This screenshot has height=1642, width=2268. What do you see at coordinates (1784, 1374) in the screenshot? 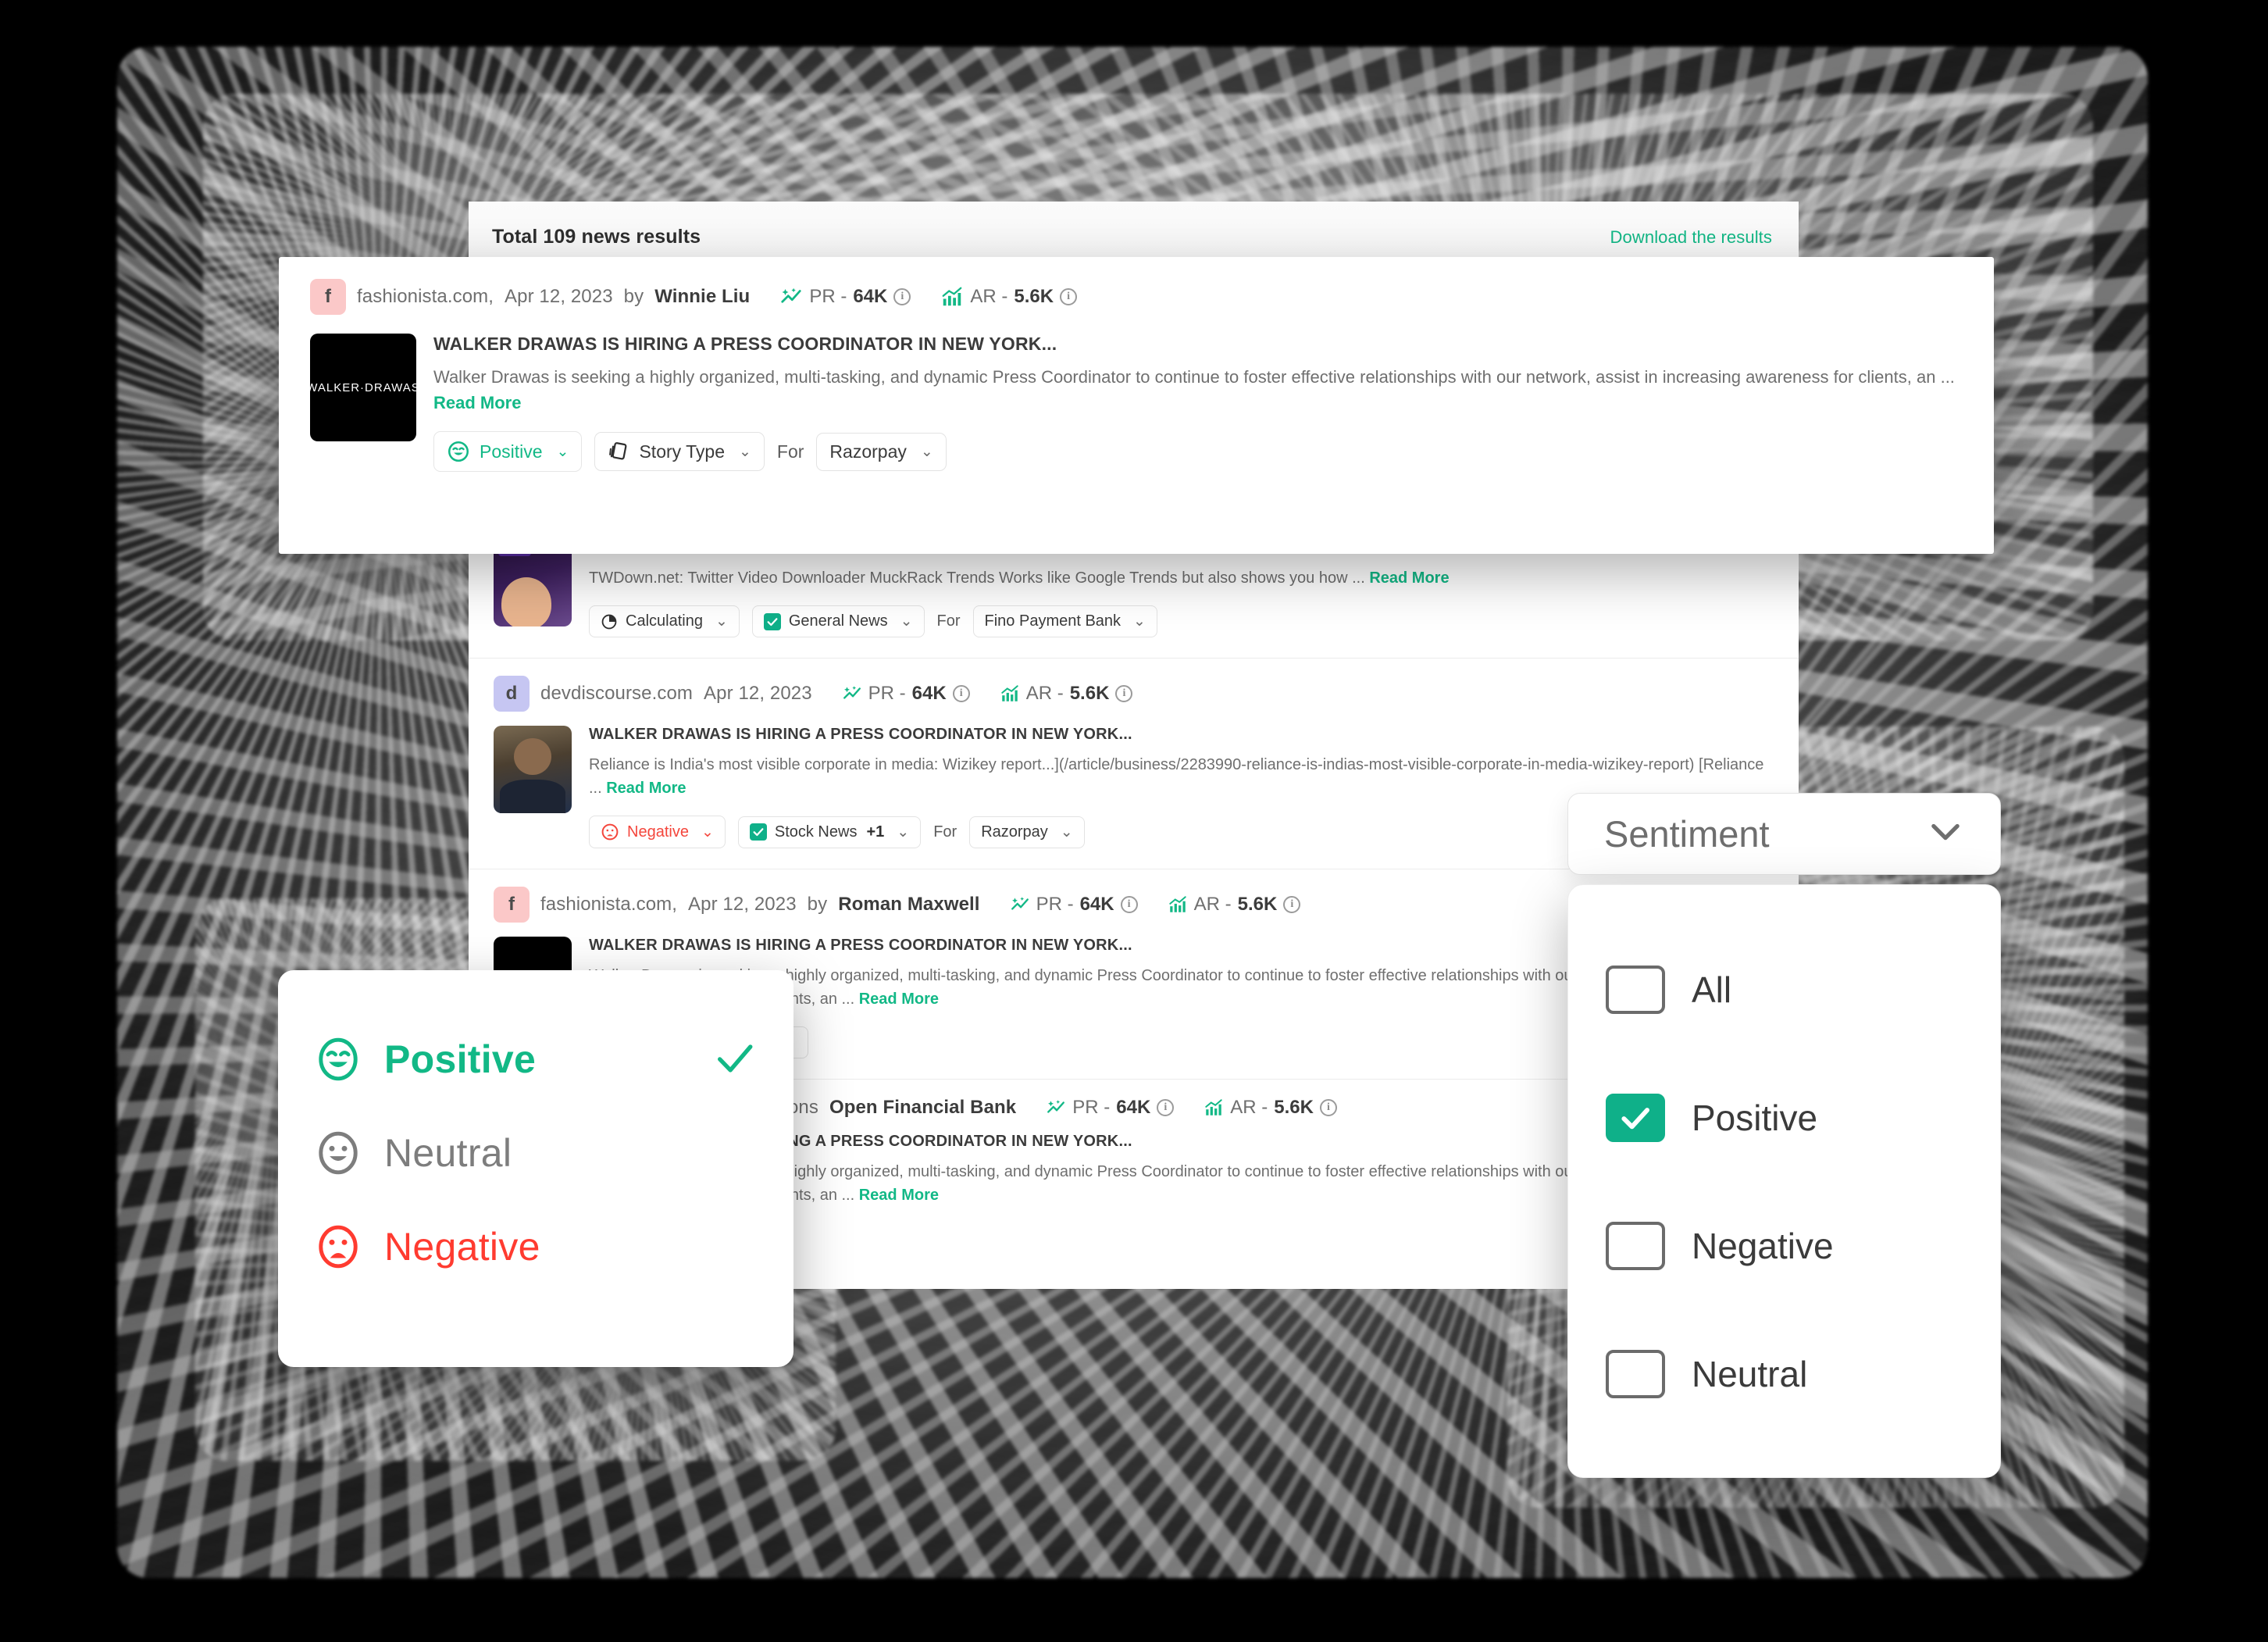
I see `sentiment-option-neutral: Neutral` at bounding box center [1784, 1374].